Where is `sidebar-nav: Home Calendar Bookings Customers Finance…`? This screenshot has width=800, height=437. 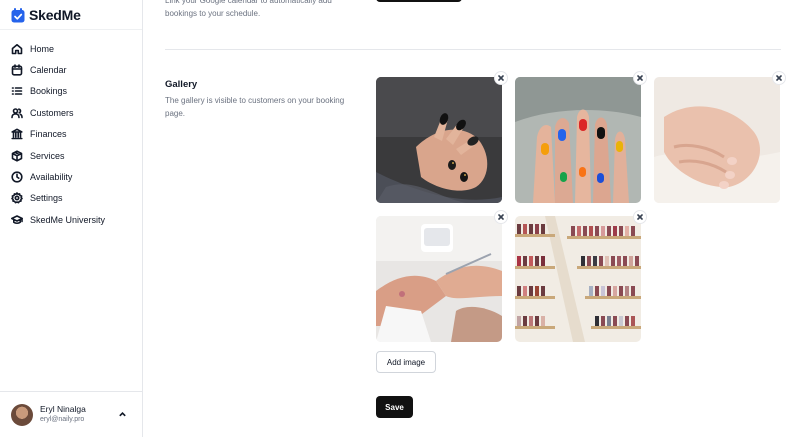
sidebar-nav: Home Calendar Bookings Customers Finance… is located at coordinates (71, 134).